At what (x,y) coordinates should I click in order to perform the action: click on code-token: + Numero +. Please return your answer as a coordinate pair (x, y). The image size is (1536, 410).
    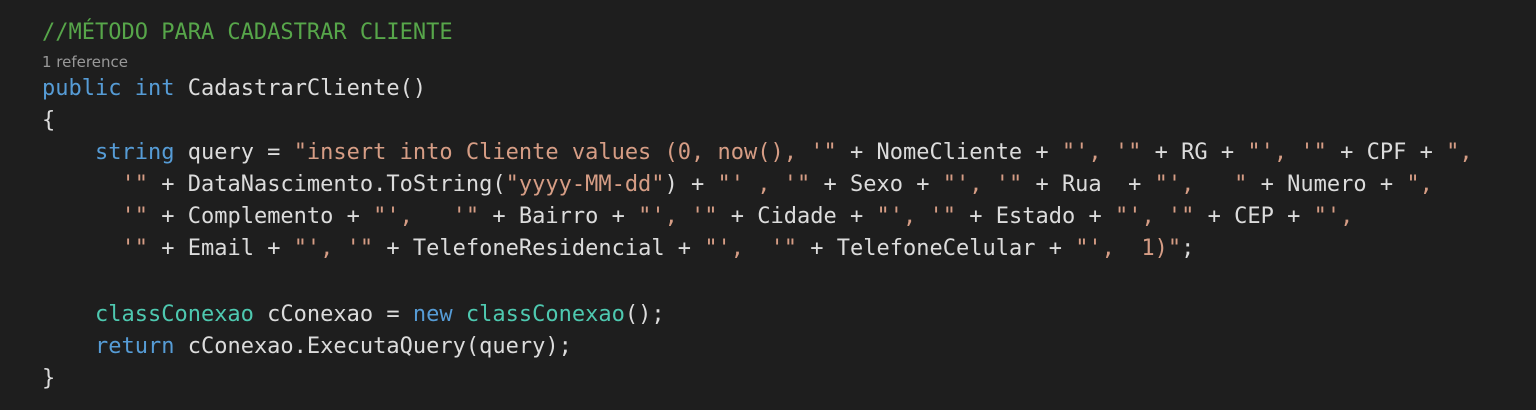
    Looking at the image, I should click on (1327, 184).